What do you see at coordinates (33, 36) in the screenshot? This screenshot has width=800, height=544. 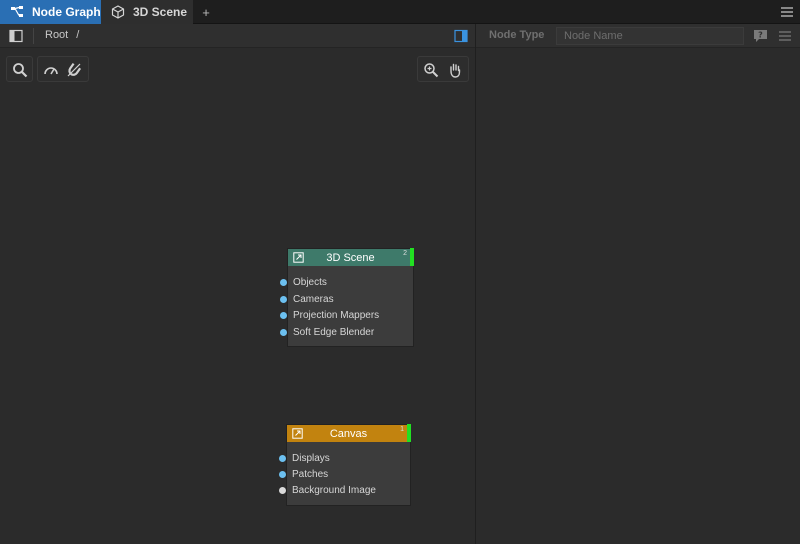 I see `toolbar-divider` at bounding box center [33, 36].